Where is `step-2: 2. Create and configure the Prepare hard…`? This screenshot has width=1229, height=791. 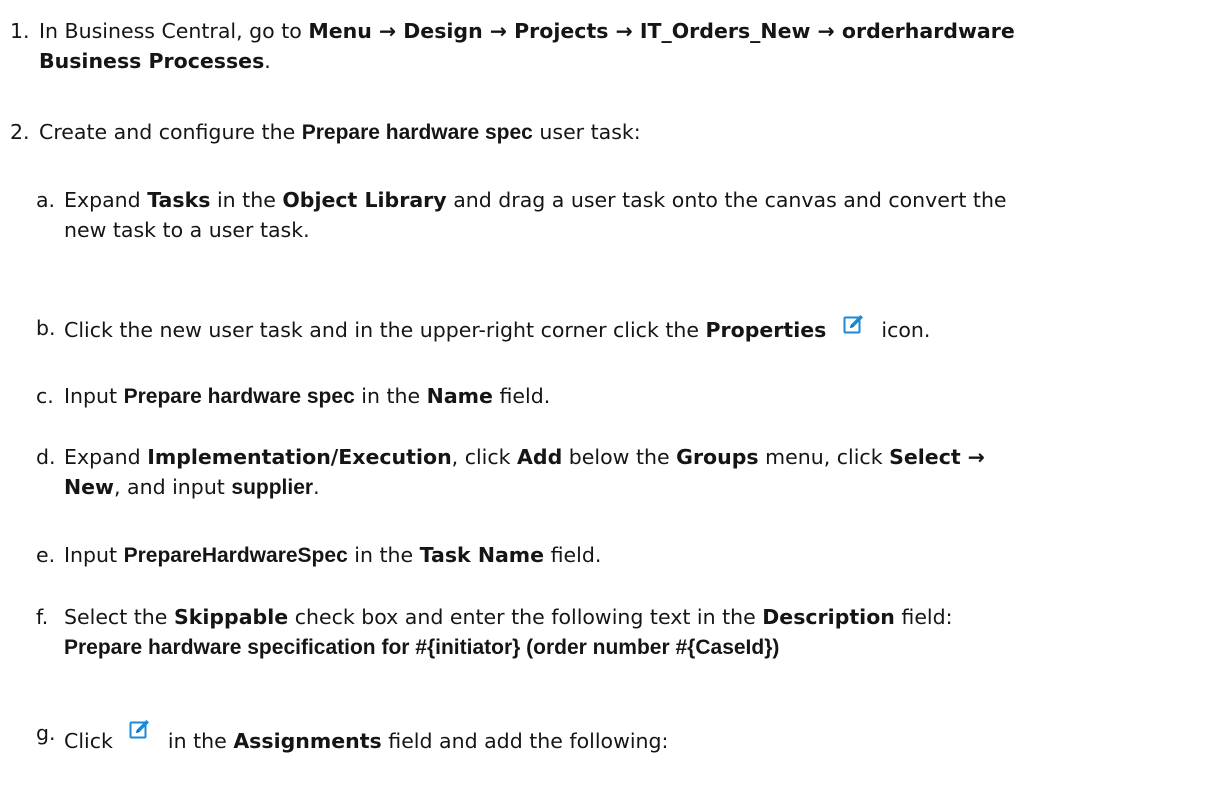 step-2: 2. Create and configure the Prepare hard… is located at coordinates (609, 132).